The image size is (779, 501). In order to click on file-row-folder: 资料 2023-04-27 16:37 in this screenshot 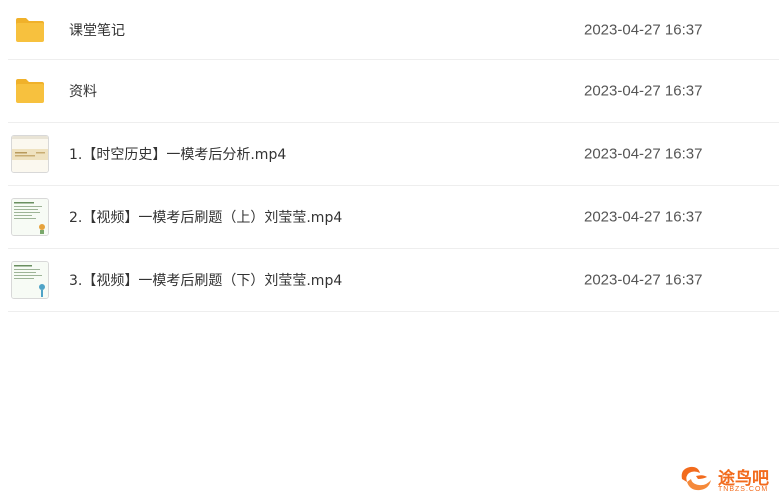, I will do `click(393, 91)`.